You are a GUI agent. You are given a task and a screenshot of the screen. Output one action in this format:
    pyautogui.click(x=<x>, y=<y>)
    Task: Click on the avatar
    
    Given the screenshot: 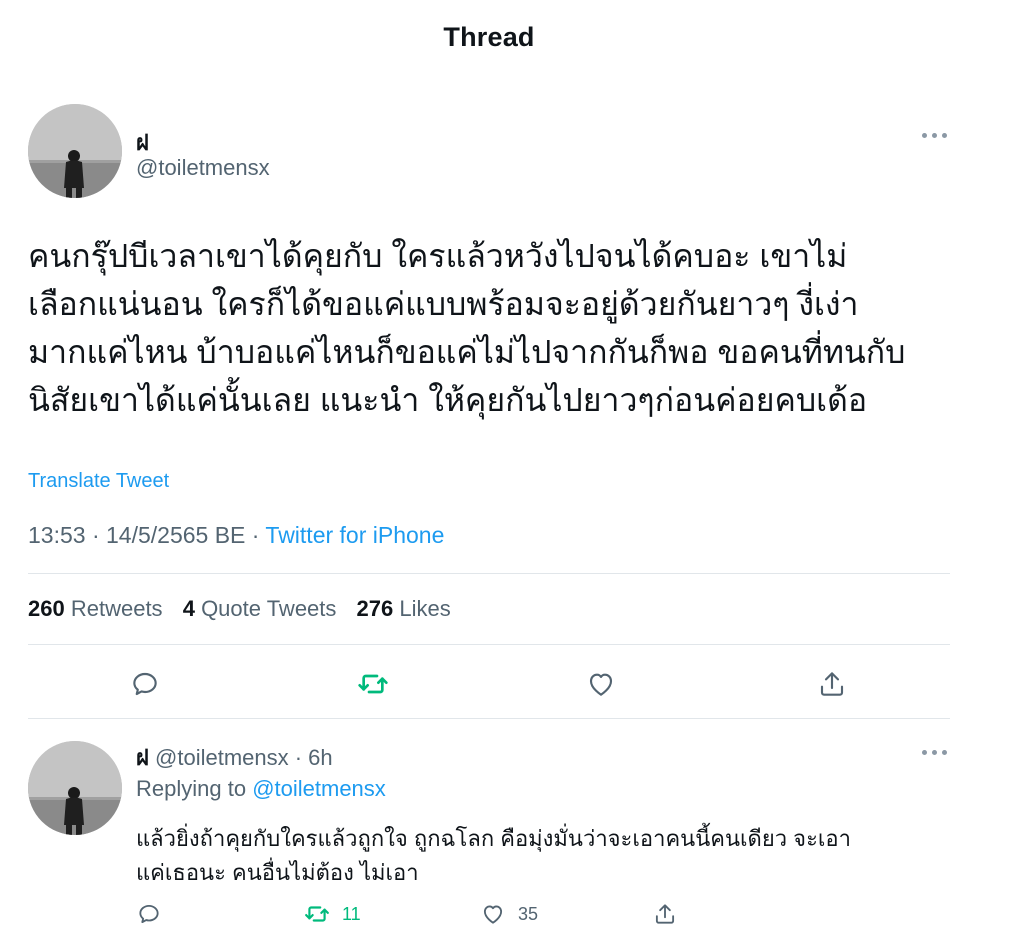 What is the action you would take?
    pyautogui.click(x=75, y=151)
    